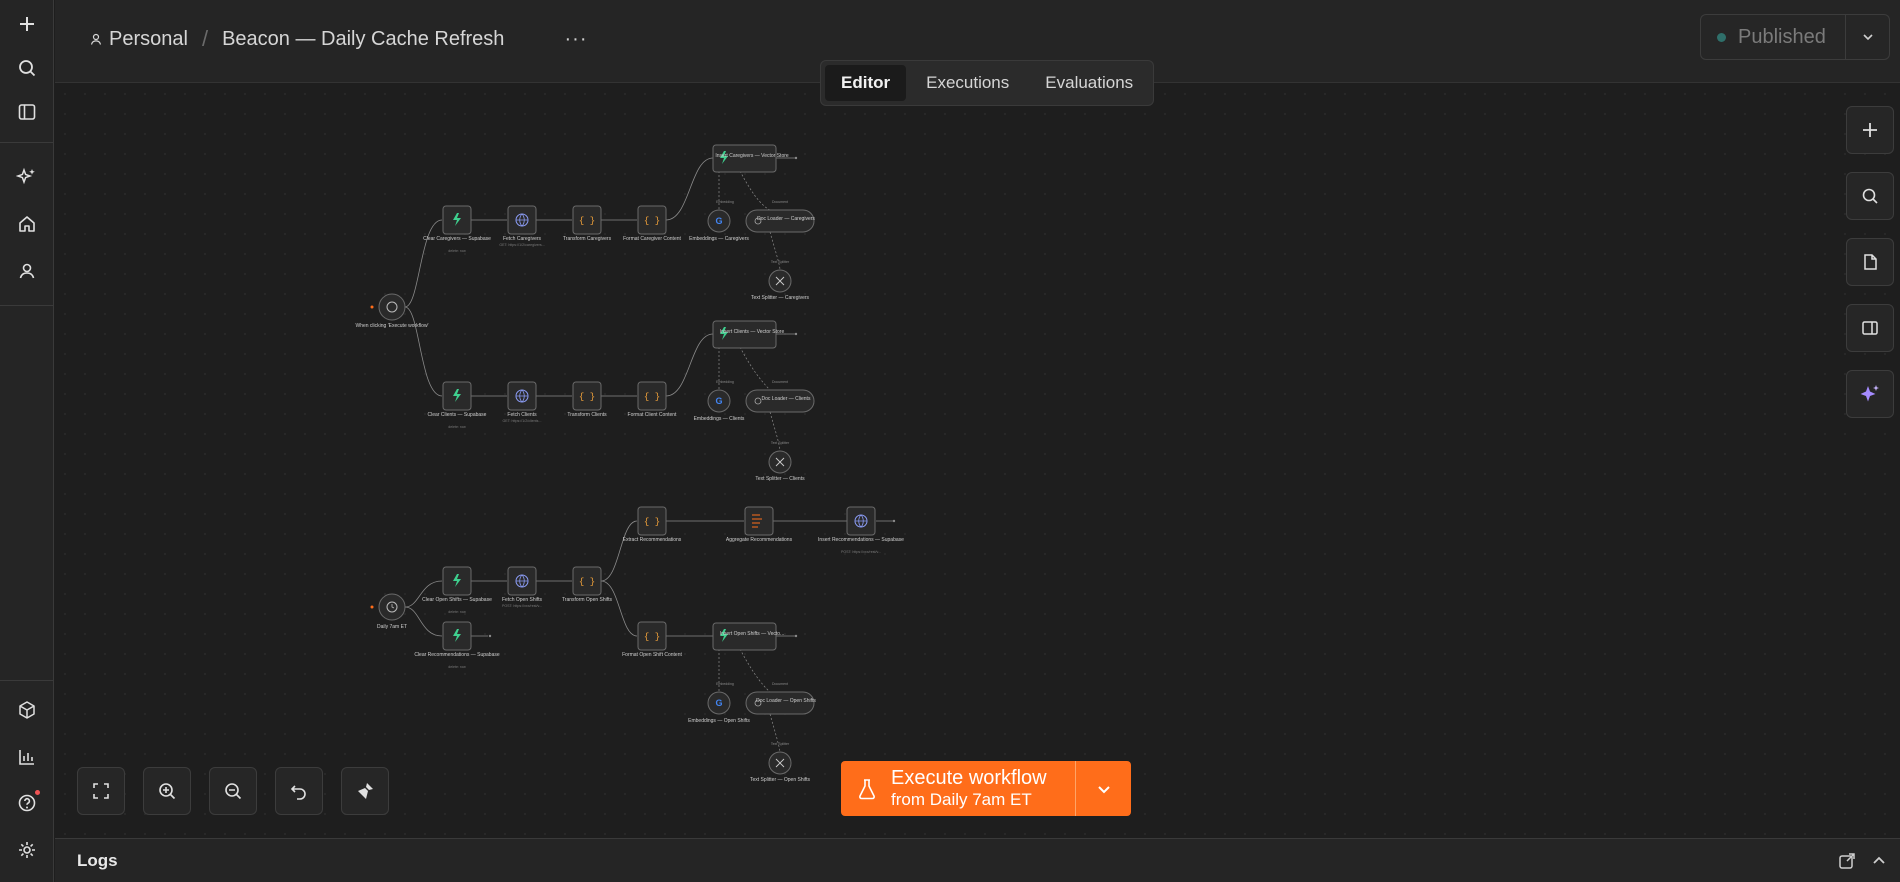 The height and width of the screenshot is (882, 1900). I want to click on clear-caregivers-node: Clear Caregivers — Supabase delete: row, so click(457, 229).